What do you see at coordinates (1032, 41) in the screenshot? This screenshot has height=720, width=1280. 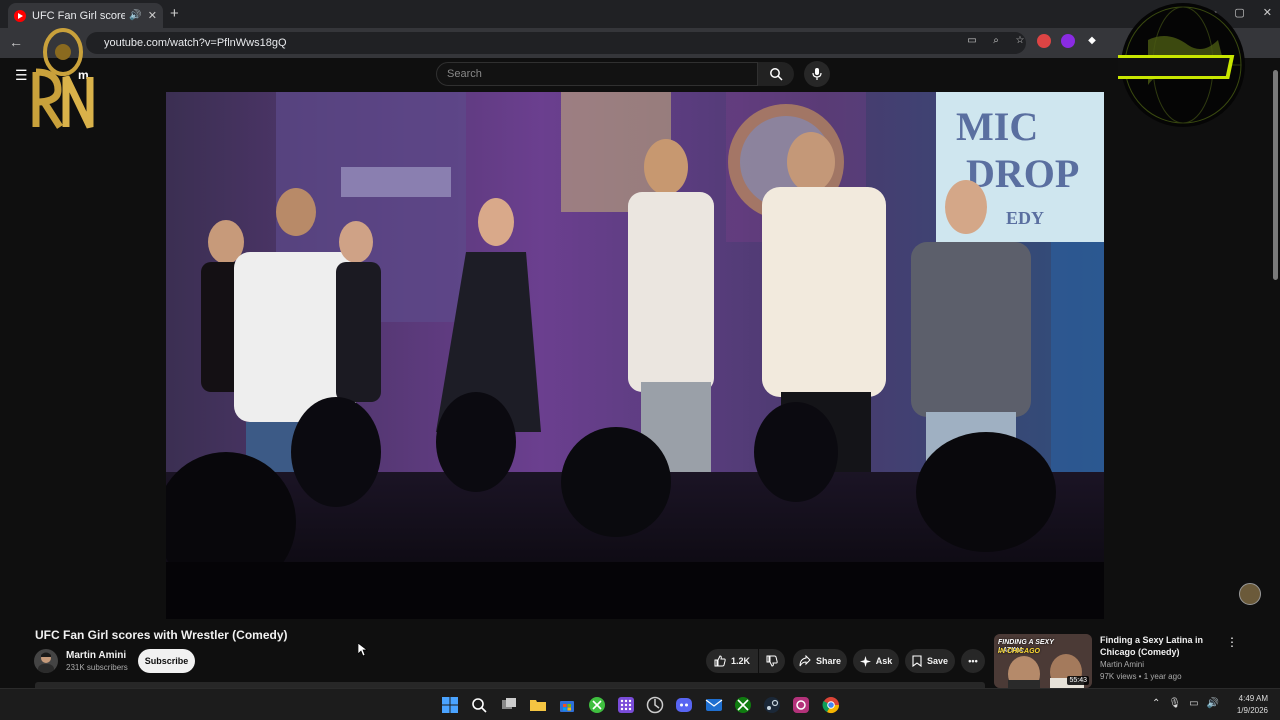 I see `extension-icons: ▭ ⌕ ☆ ◆` at bounding box center [1032, 41].